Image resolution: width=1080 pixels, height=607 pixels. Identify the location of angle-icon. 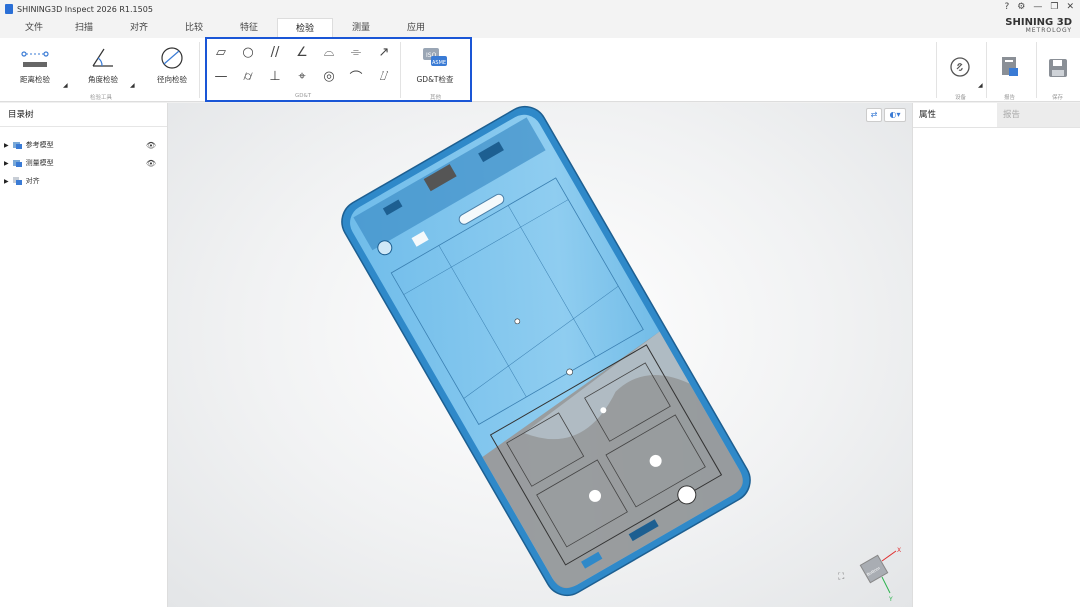
(103, 57).